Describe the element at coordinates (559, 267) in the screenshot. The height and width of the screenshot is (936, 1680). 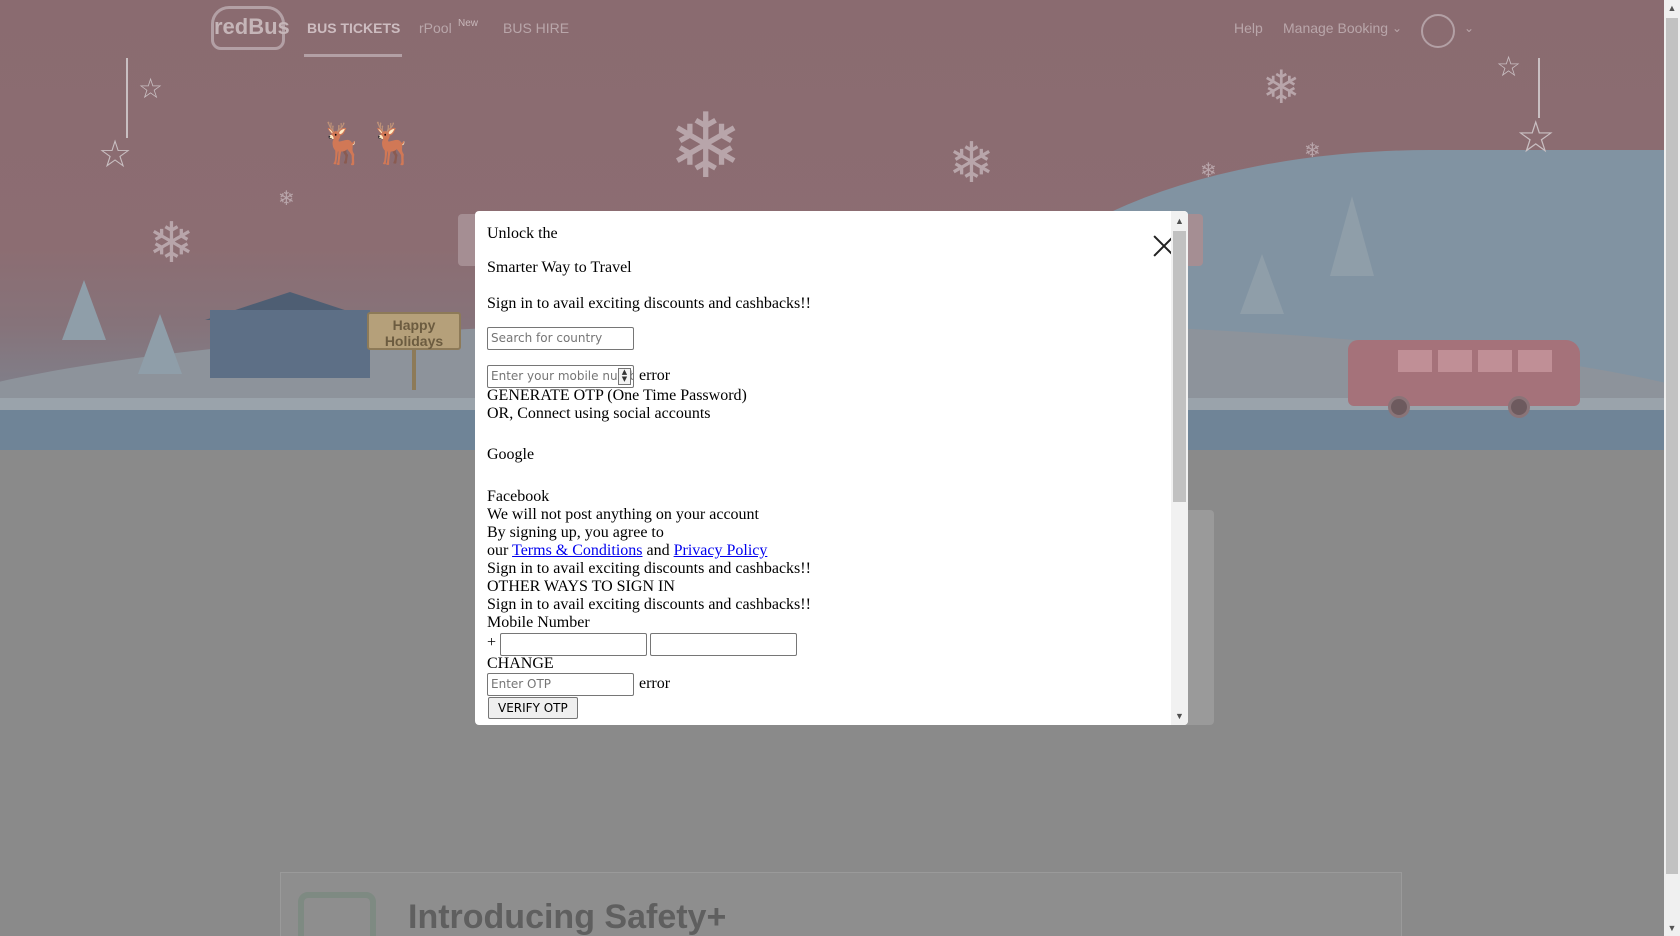
I see `modal-heading-line2: Smarter Way to Travel` at that location.